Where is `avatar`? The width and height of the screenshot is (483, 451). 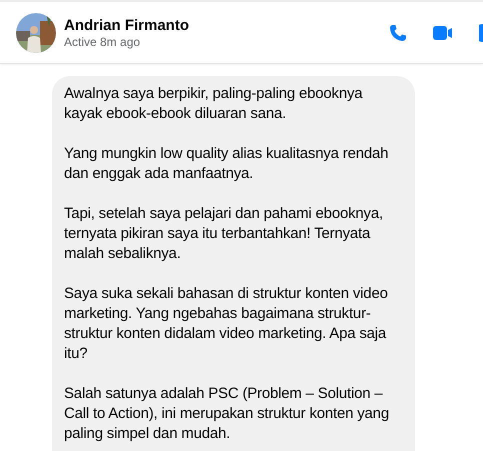 avatar is located at coordinates (36, 32).